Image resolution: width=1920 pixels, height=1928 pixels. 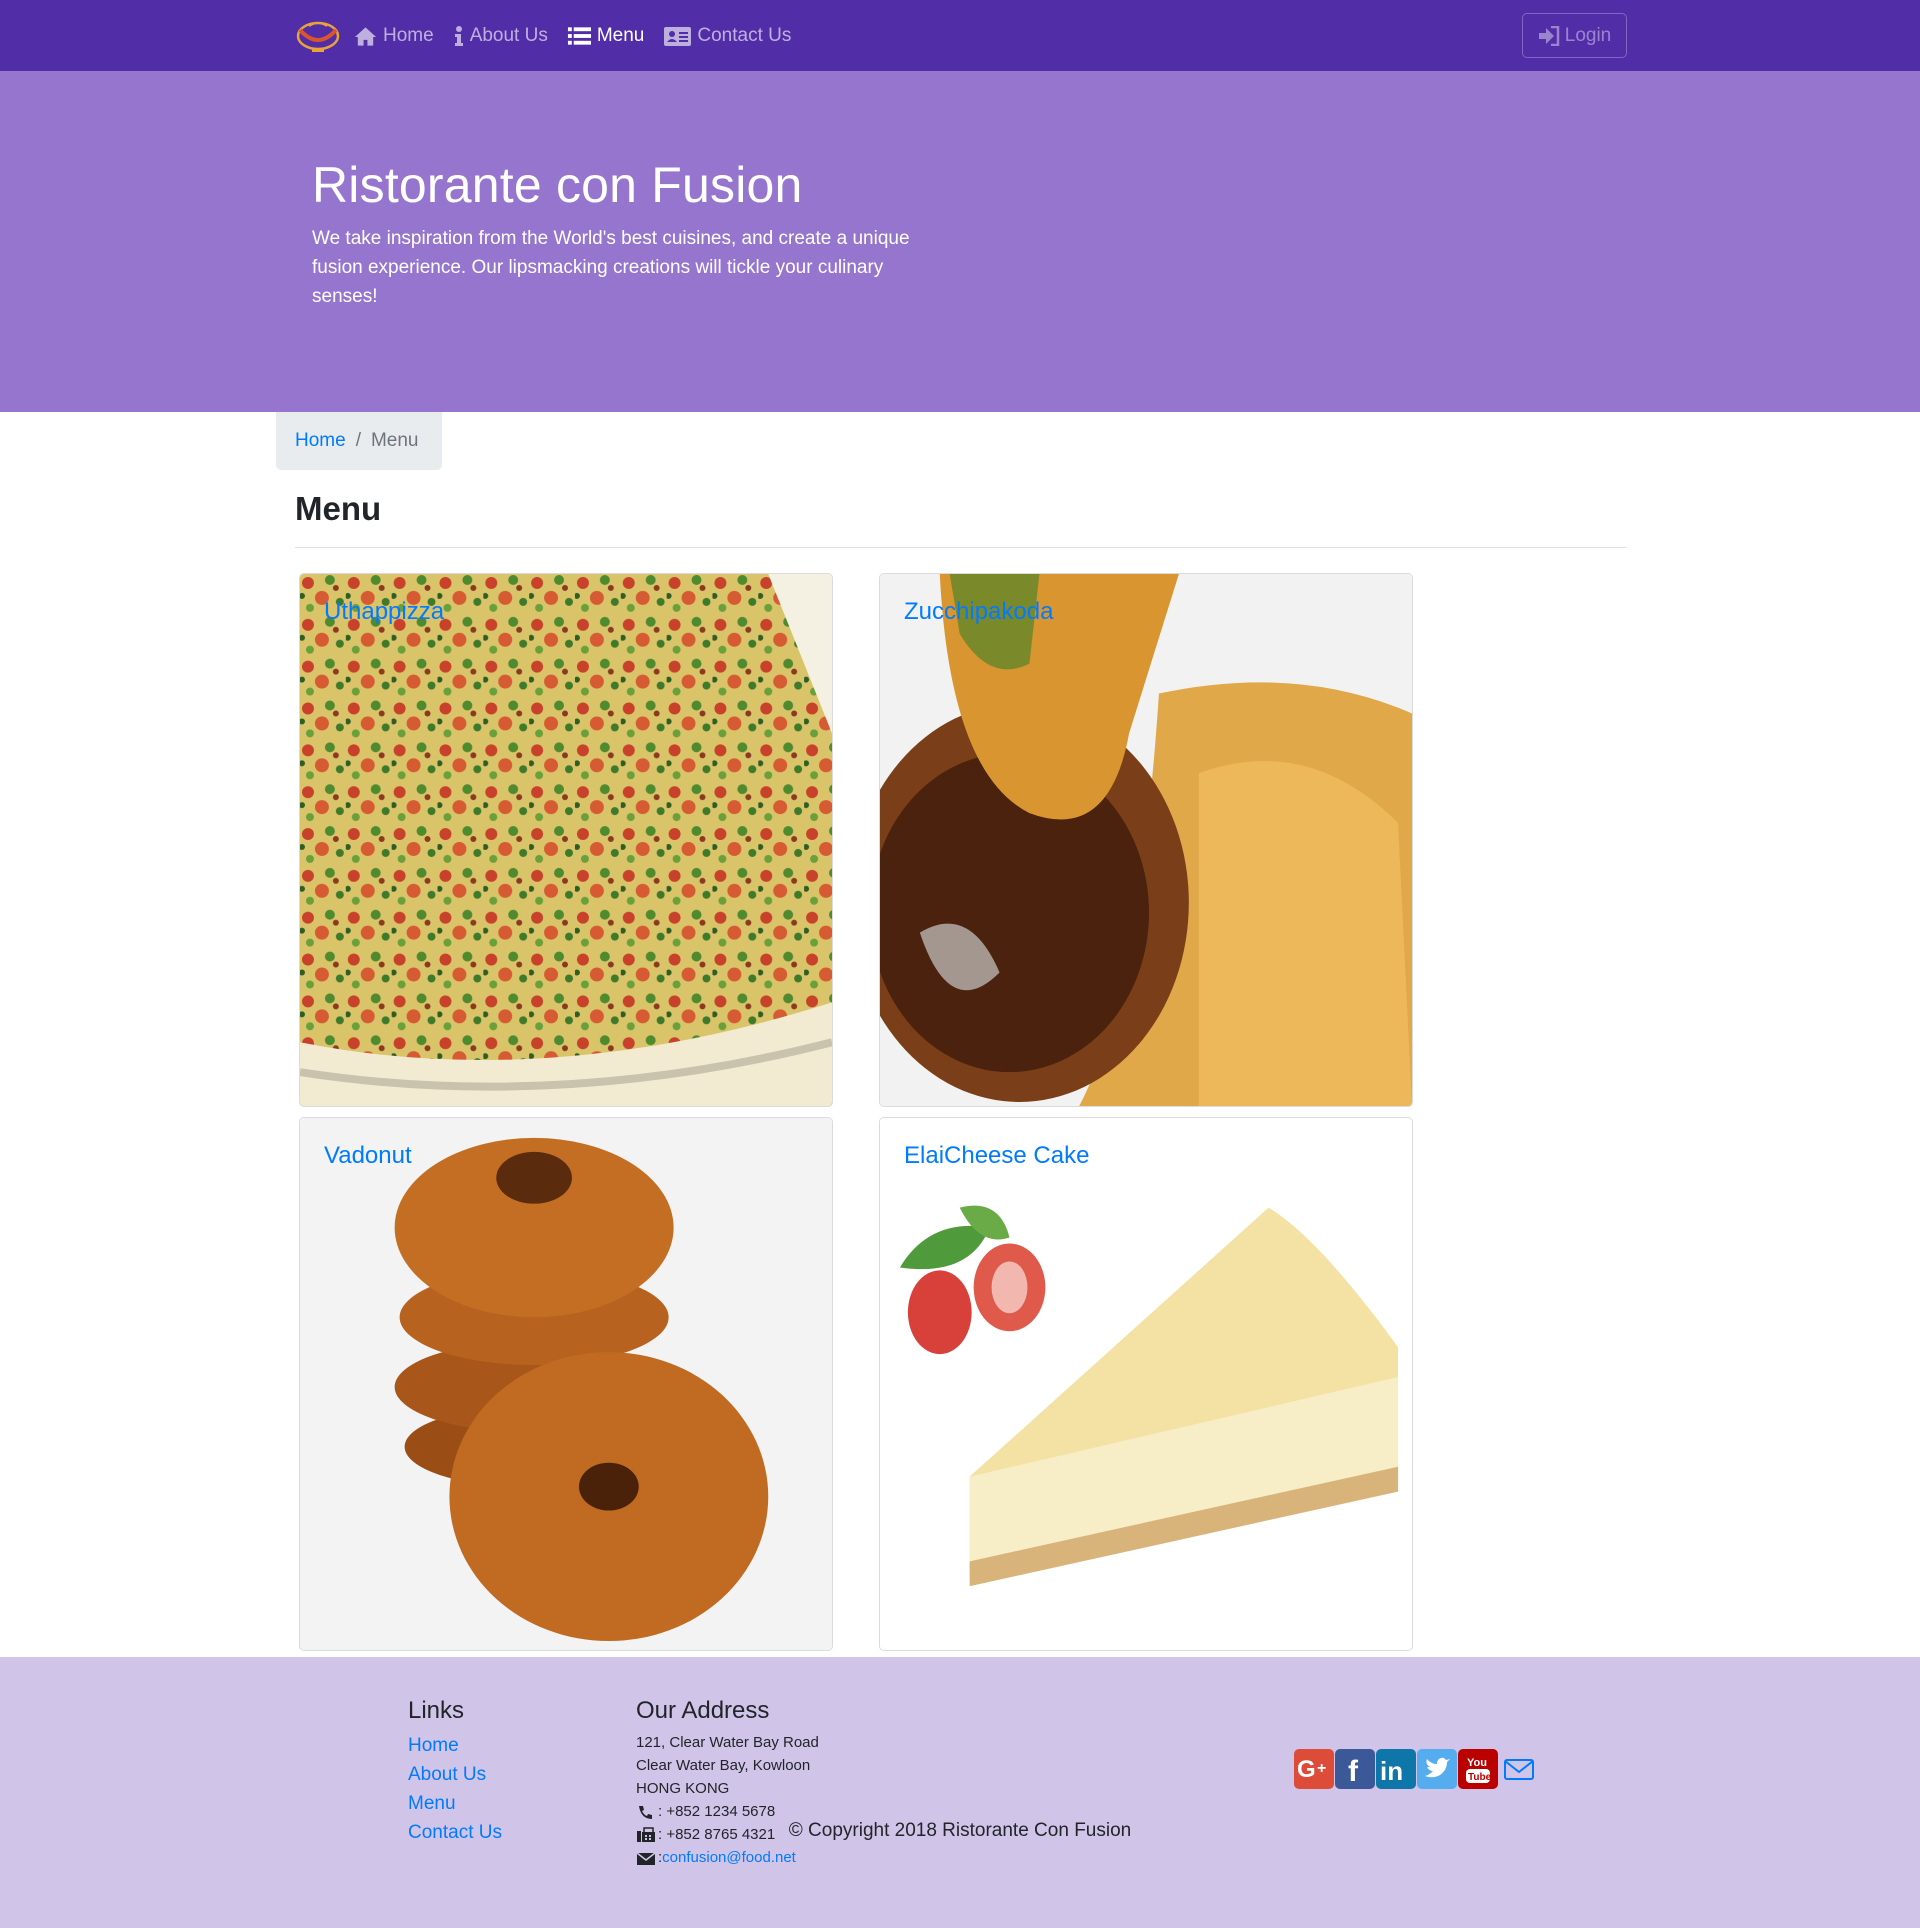 What do you see at coordinates (703, 1710) in the screenshot?
I see `footer-address-heading: Our Address` at bounding box center [703, 1710].